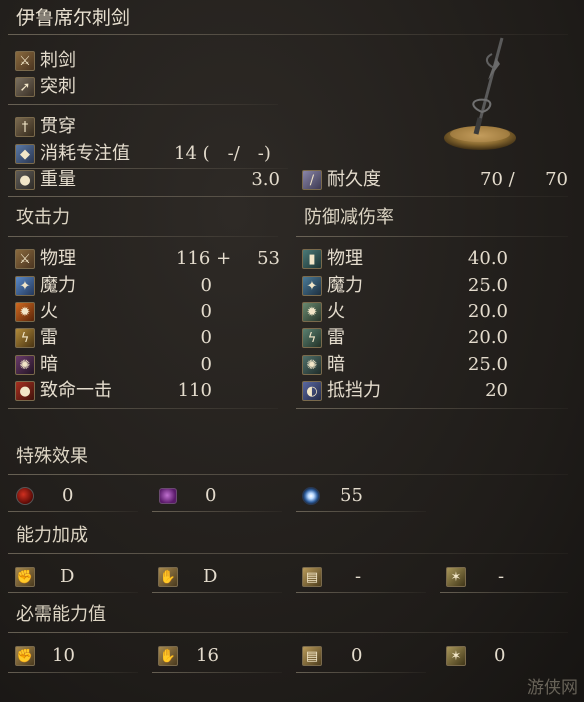  What do you see at coordinates (358, 576) in the screenshot?
I see `intelligence-scaling: -` at bounding box center [358, 576].